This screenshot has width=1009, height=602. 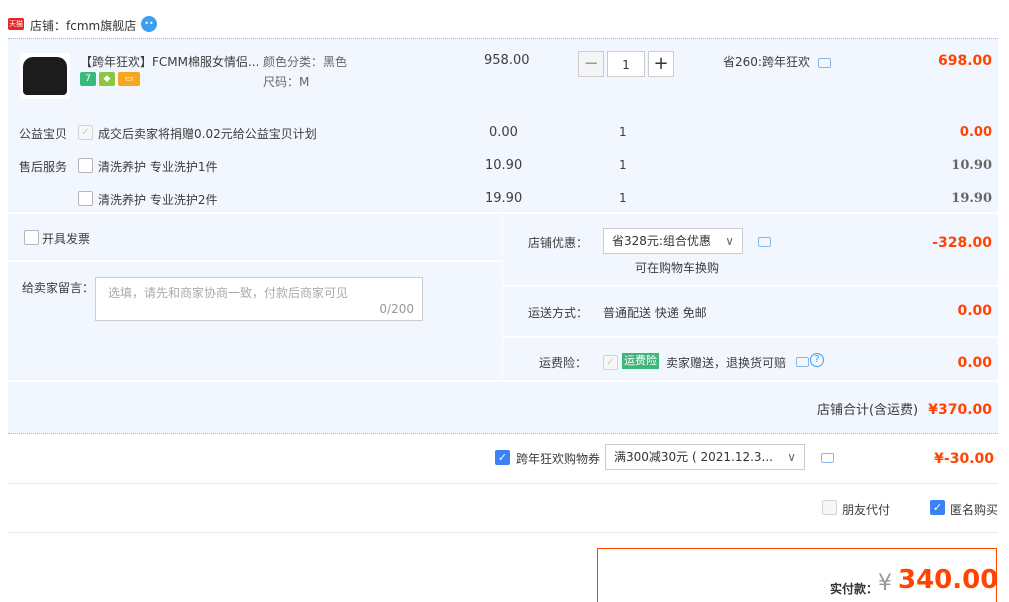 I want to click on qty-input: 1, so click(x=626, y=64).